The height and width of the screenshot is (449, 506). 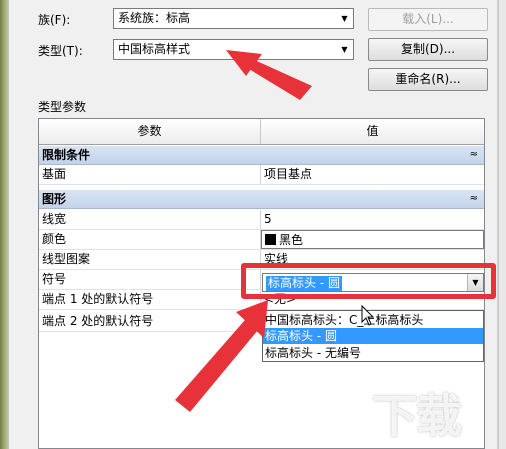 What do you see at coordinates (417, 416) in the screenshot?
I see `watermark-logo: 下载吧` at bounding box center [417, 416].